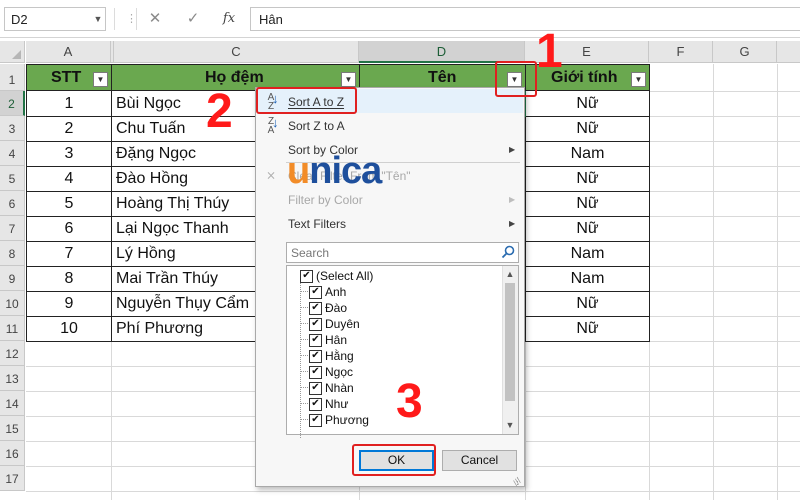 This screenshot has width=800, height=500. Describe the element at coordinates (183, 153) in the screenshot. I see `cell-ho-dem: Đặng Ngọc` at that location.